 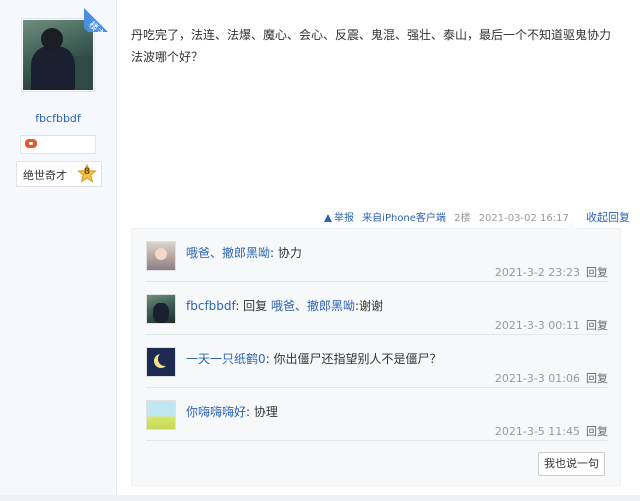 I want to click on reply-to-username: 哦爸、撤郎黑呦, so click(x=313, y=306).